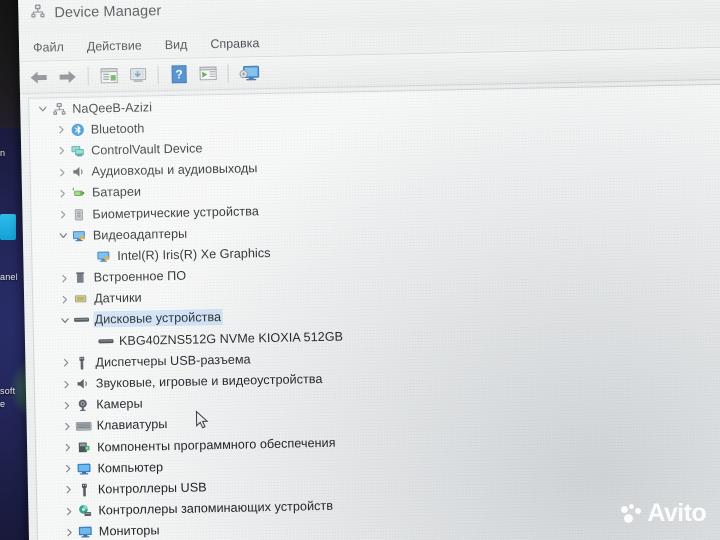 The image size is (720, 540). What do you see at coordinates (80, 298) in the screenshot?
I see `sensors-icon` at bounding box center [80, 298].